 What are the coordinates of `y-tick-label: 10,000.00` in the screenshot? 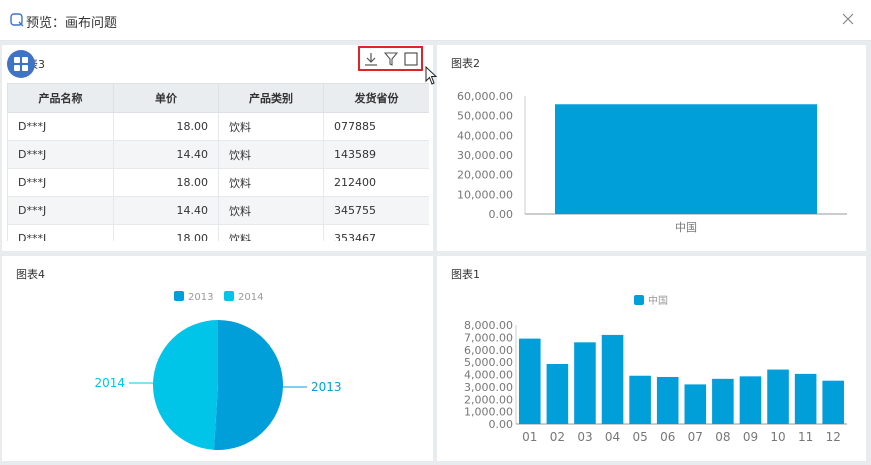 It's located at (485, 194).